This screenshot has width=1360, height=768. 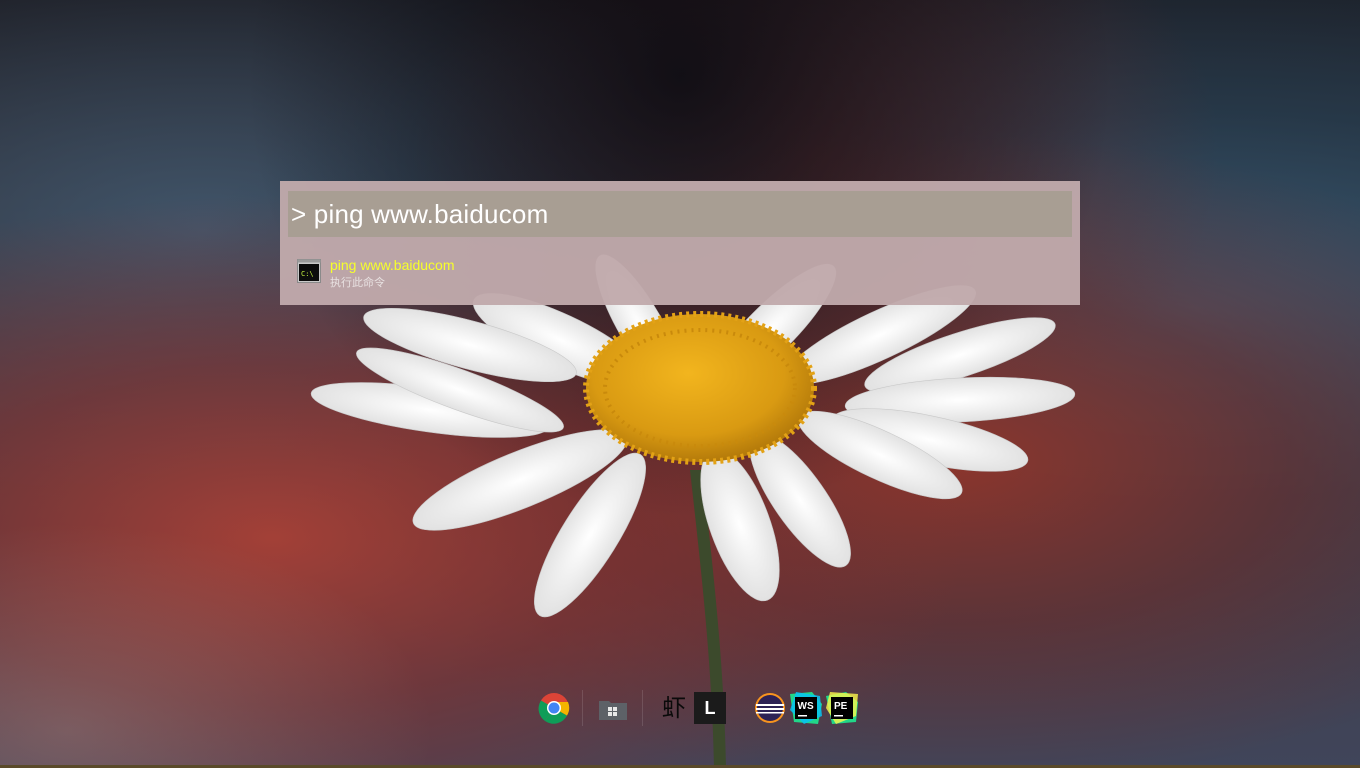 What do you see at coordinates (674, 708) in the screenshot?
I see `xiami-icon: 虾` at bounding box center [674, 708].